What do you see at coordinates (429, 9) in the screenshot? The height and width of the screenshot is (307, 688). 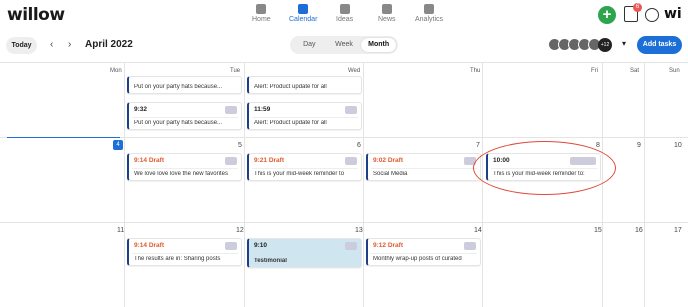 I see `analytics-icon` at bounding box center [429, 9].